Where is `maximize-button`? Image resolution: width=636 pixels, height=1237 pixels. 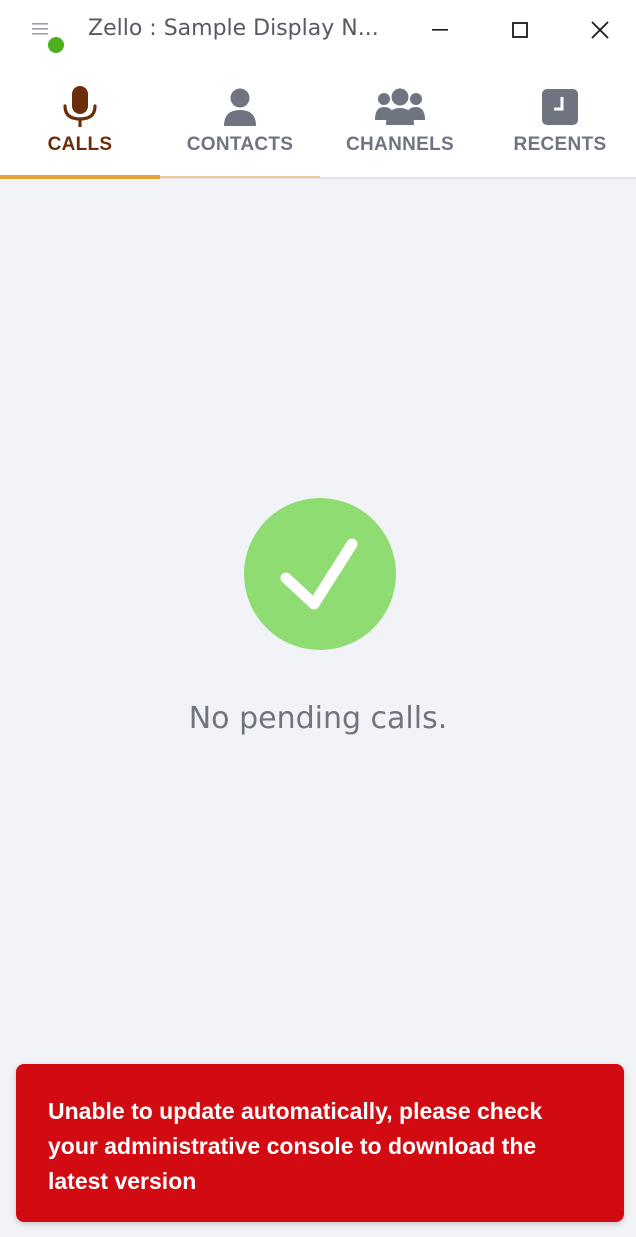
maximize-button is located at coordinates (520, 30).